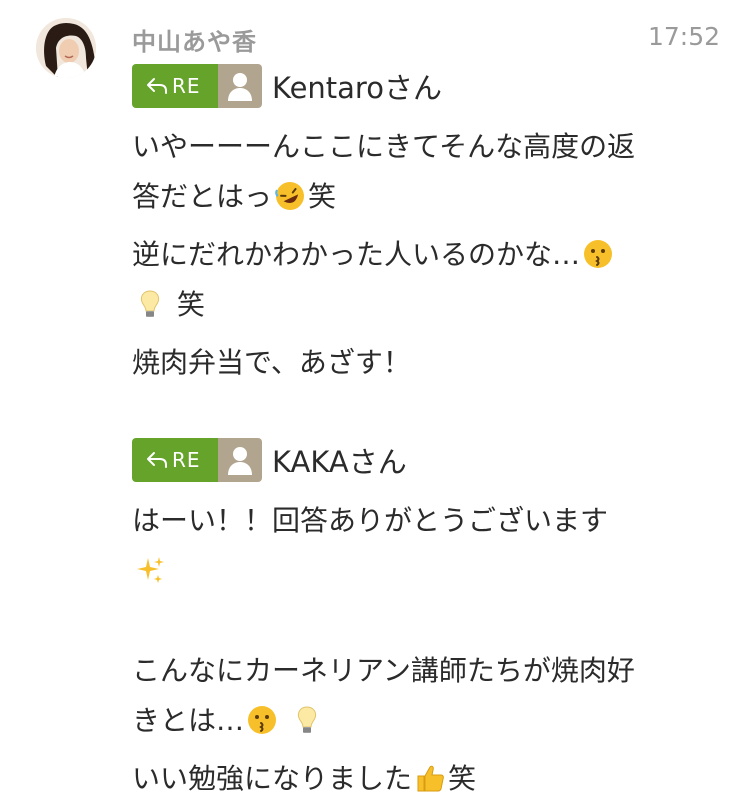 The image size is (750, 804). I want to click on thumbs-up-emoji-icon, so click(430, 778).